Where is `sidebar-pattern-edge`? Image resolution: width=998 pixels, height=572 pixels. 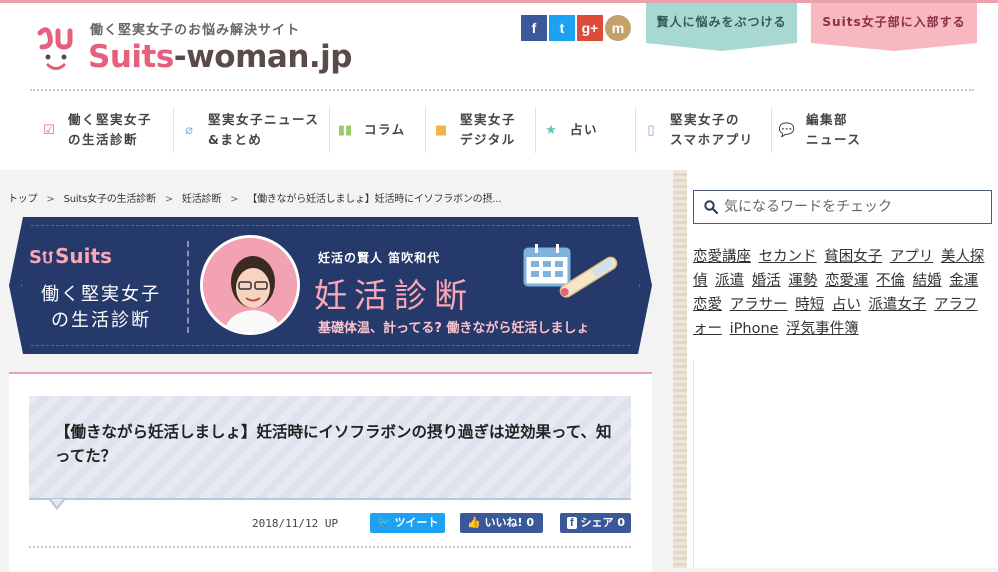
sidebar-pattern-edge is located at coordinates (680, 369).